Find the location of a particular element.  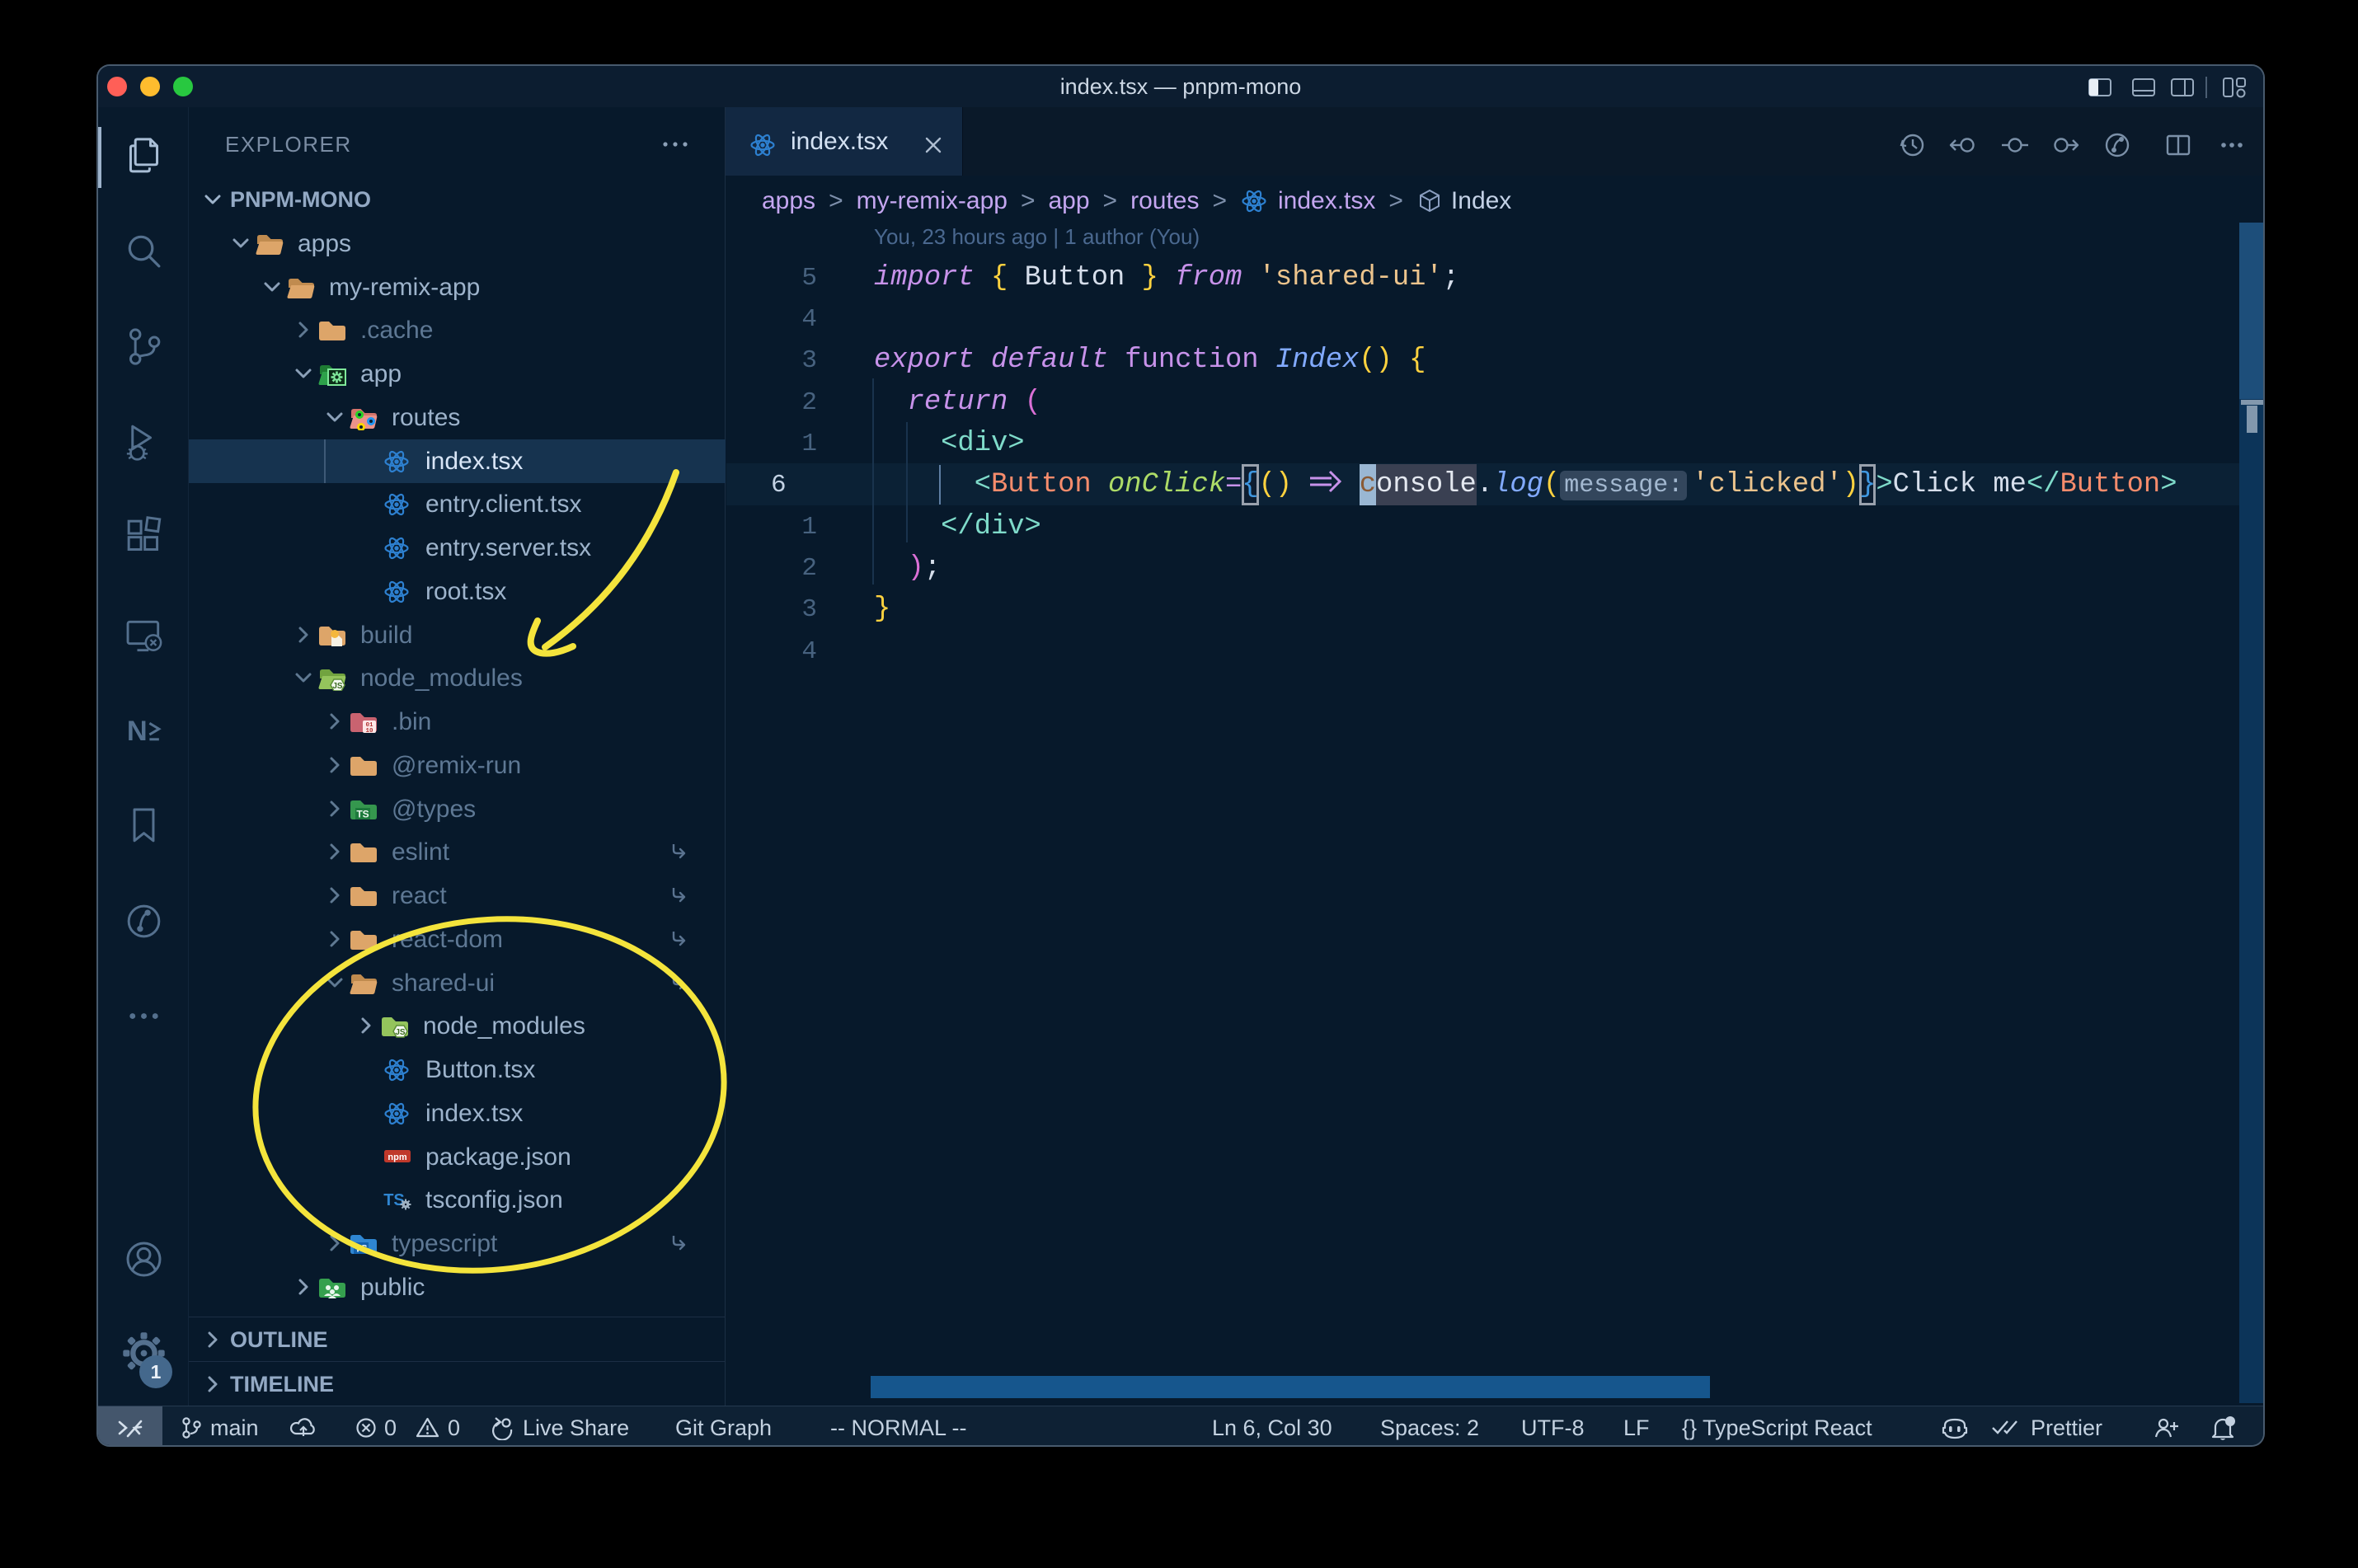

svg-text: npm is located at coordinates (397, 1157).